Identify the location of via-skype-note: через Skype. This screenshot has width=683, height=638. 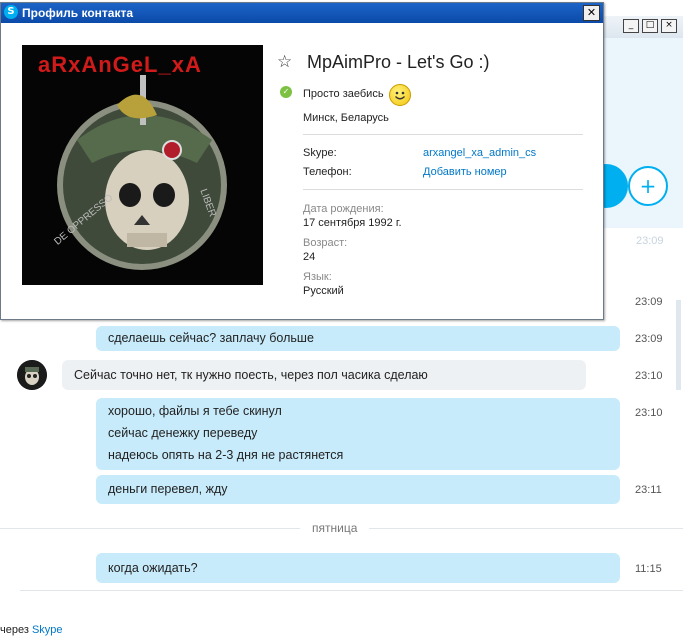
(31, 630).